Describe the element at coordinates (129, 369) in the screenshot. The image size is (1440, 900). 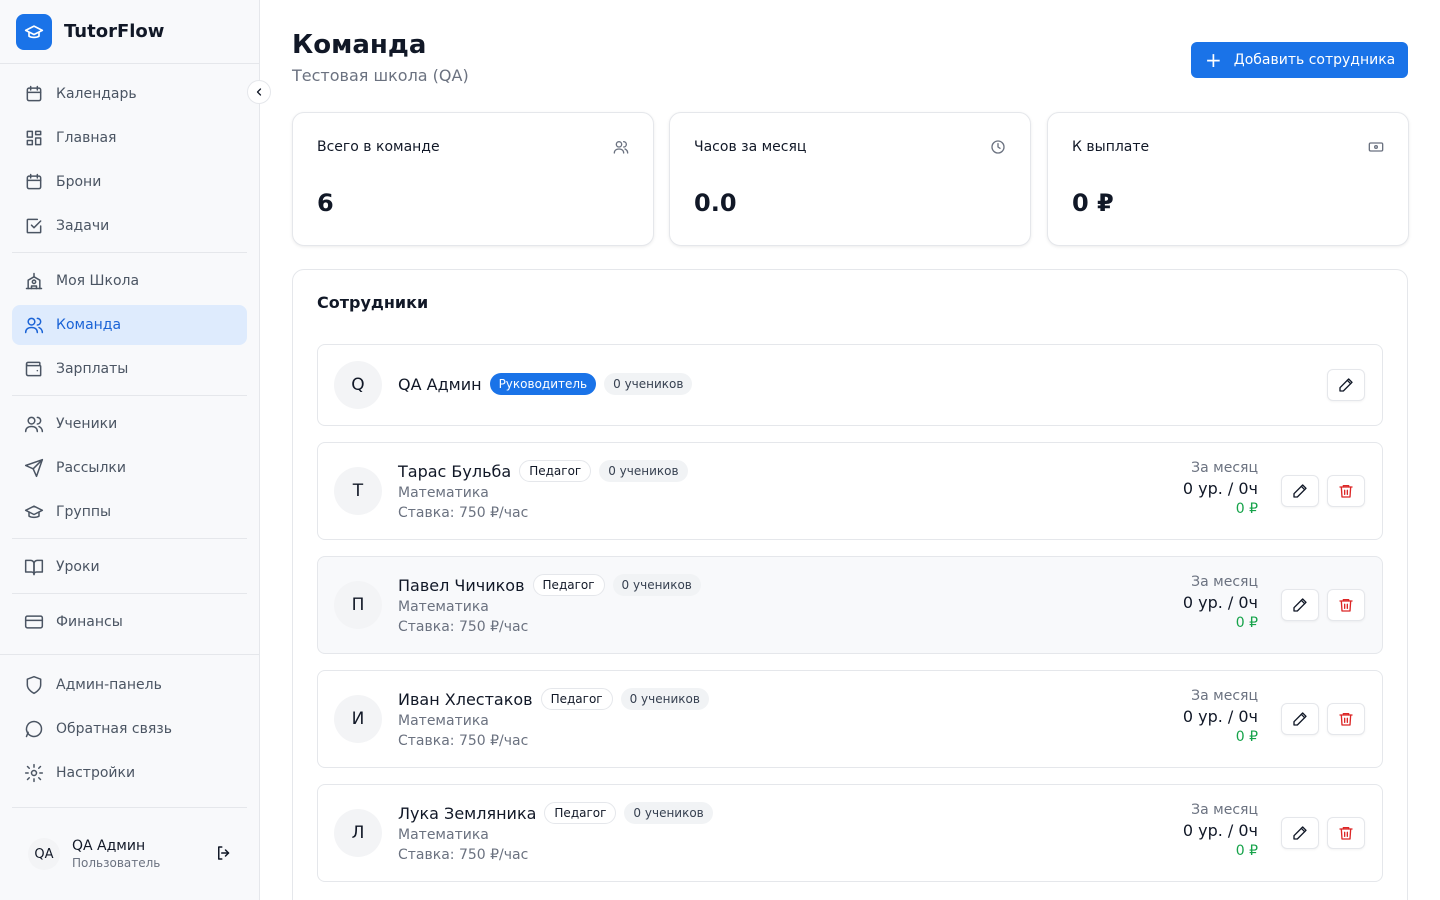
I see `sidebar-item: Зарплаты` at that location.